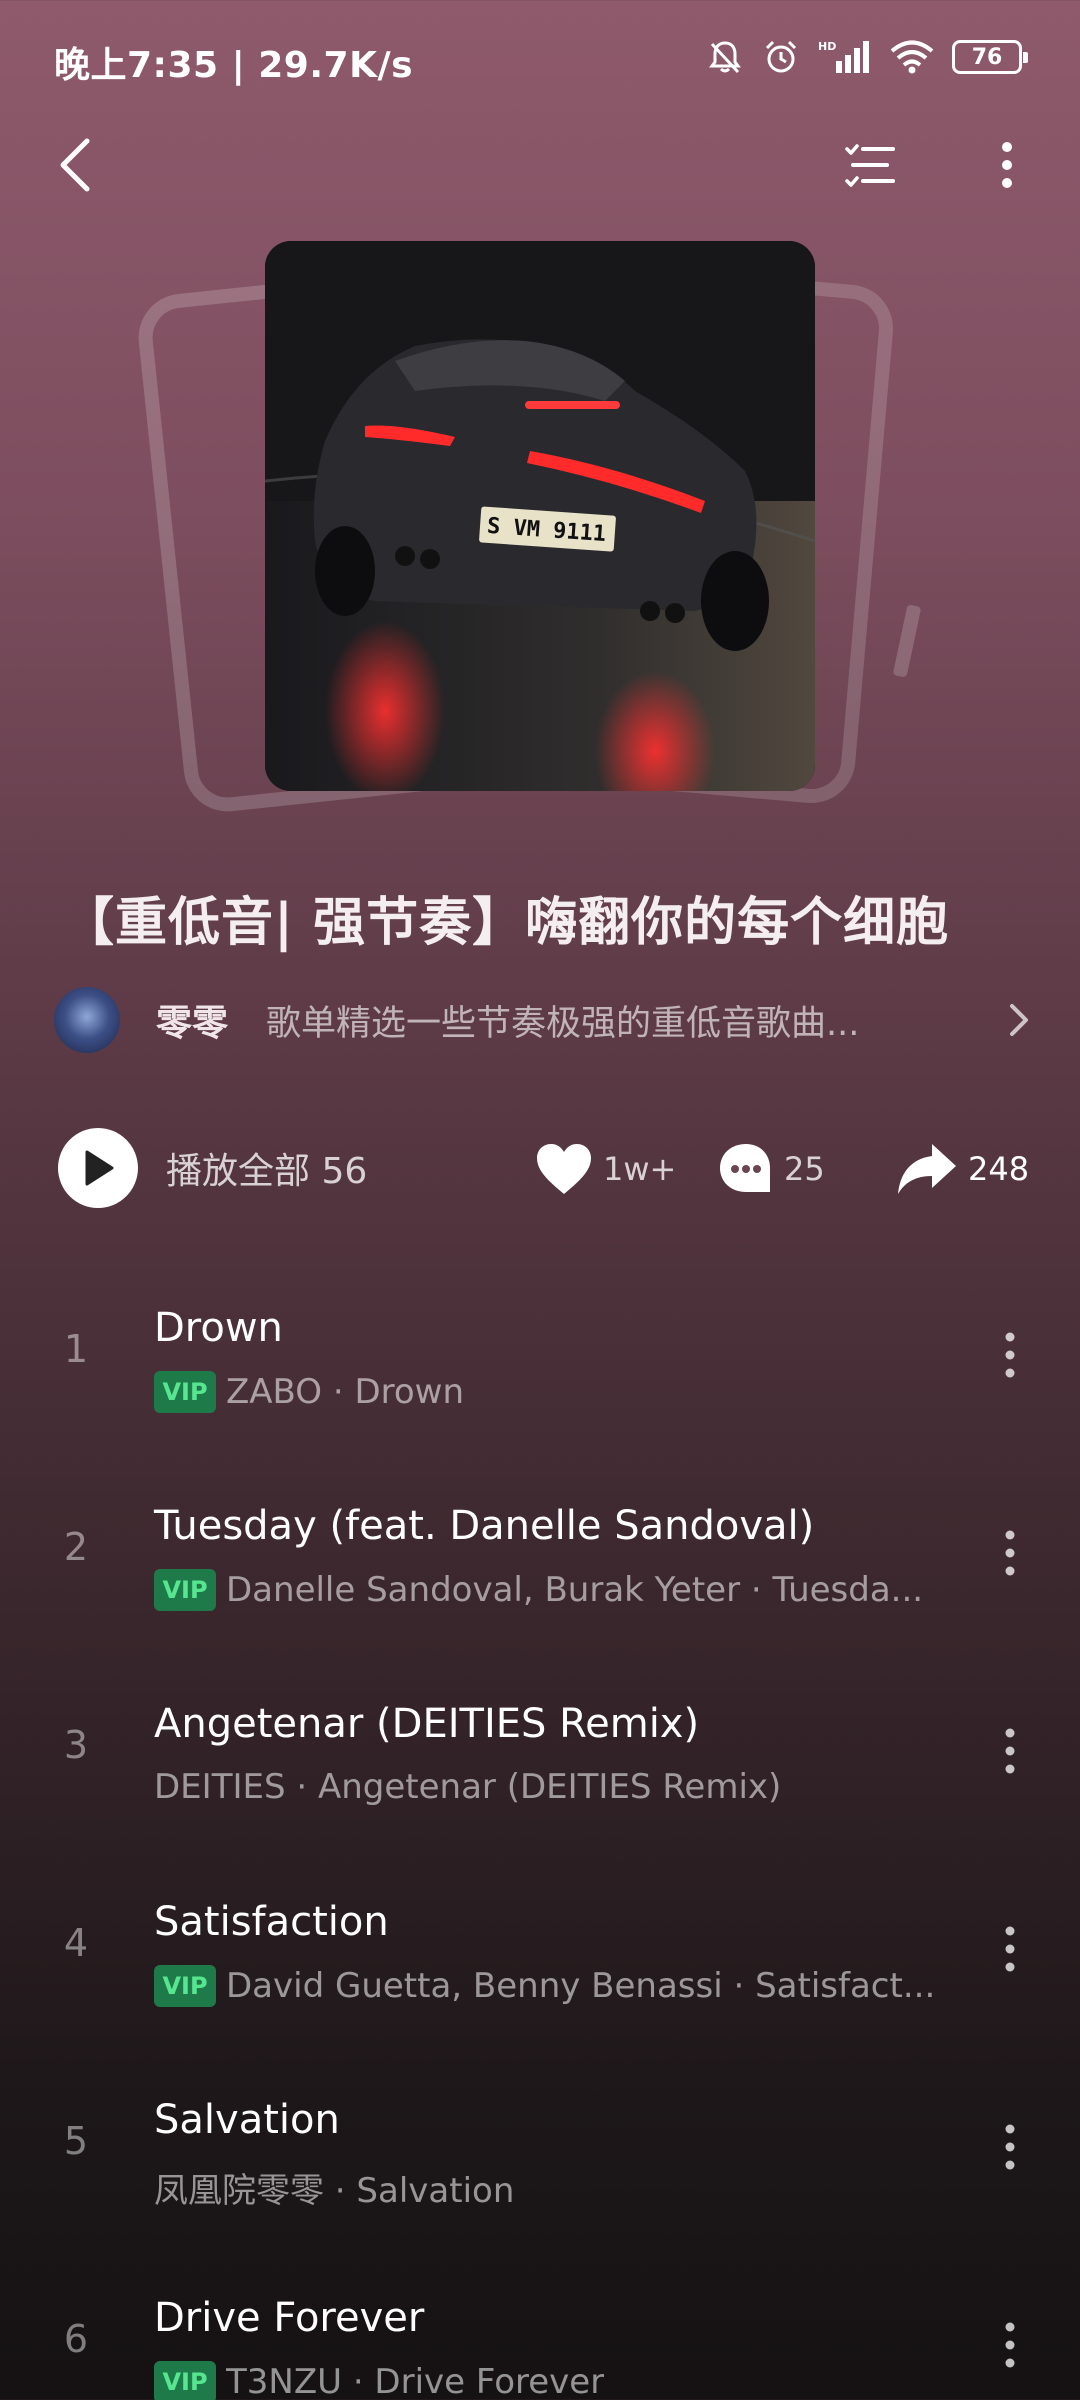 The height and width of the screenshot is (2400, 1080). What do you see at coordinates (427, 1724) in the screenshot?
I see `song-title: Angetenar (DEITIES Remix)` at bounding box center [427, 1724].